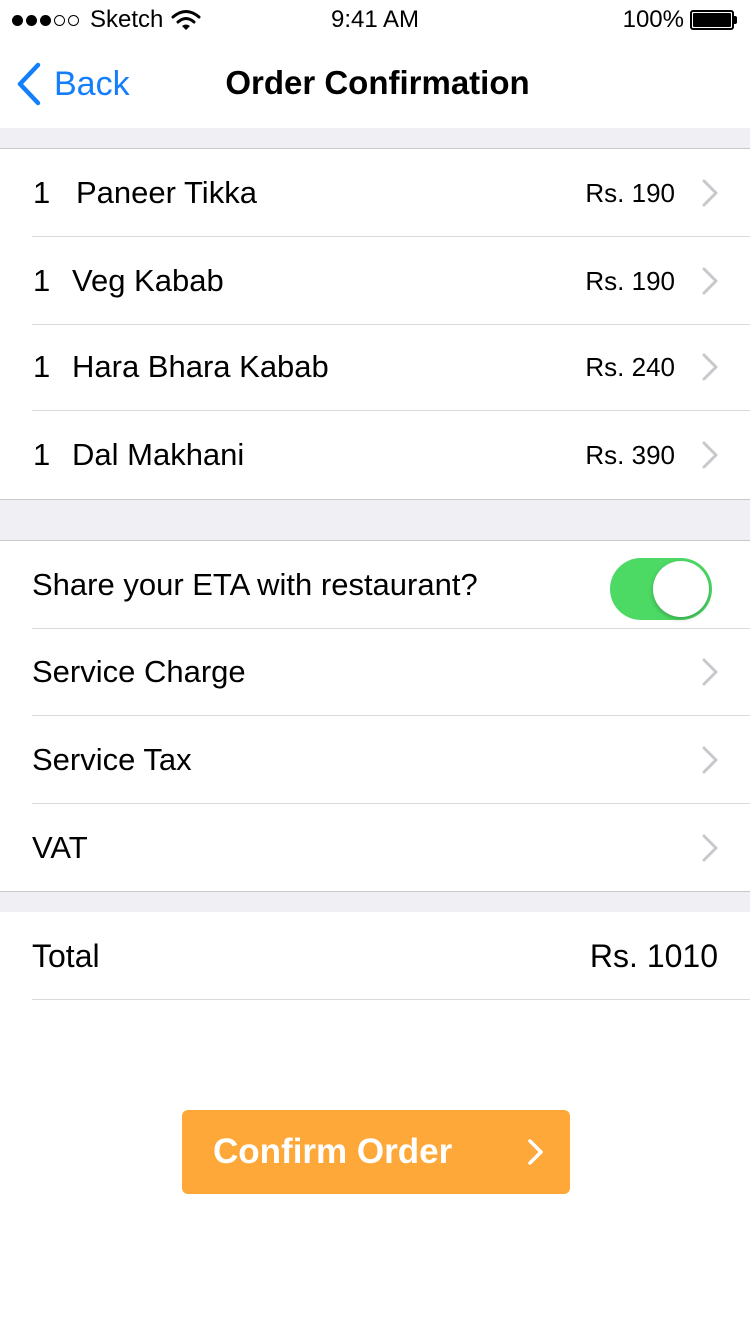 This screenshot has height=1334, width=750. I want to click on total-label: Total, so click(66, 956).